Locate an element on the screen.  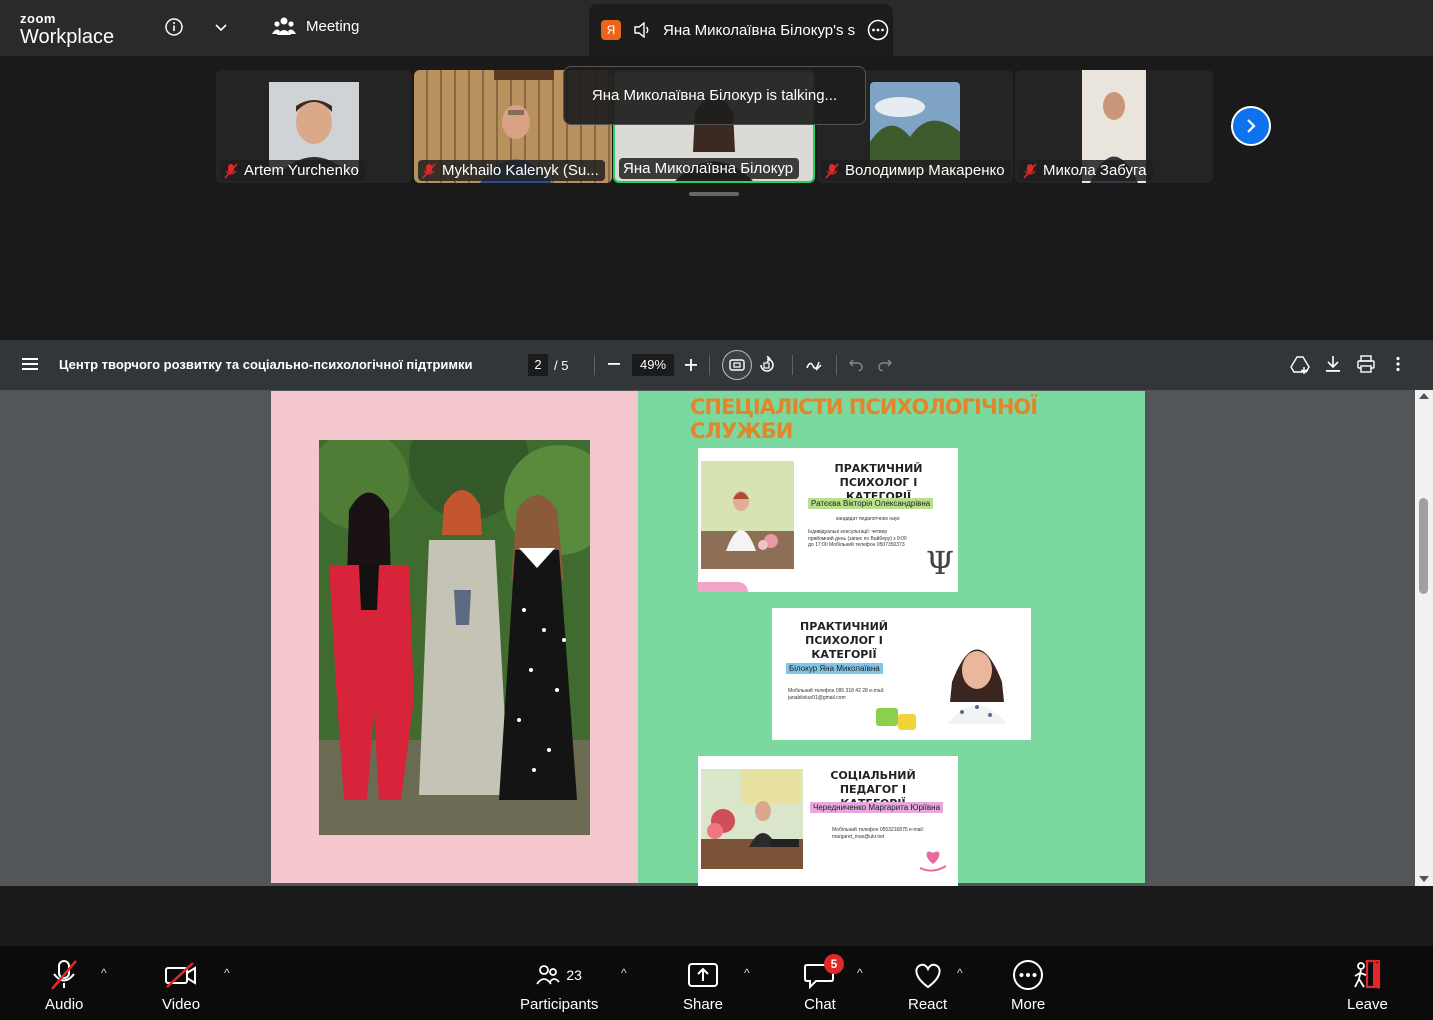
zoom-out-button is located at coordinates (614, 366).